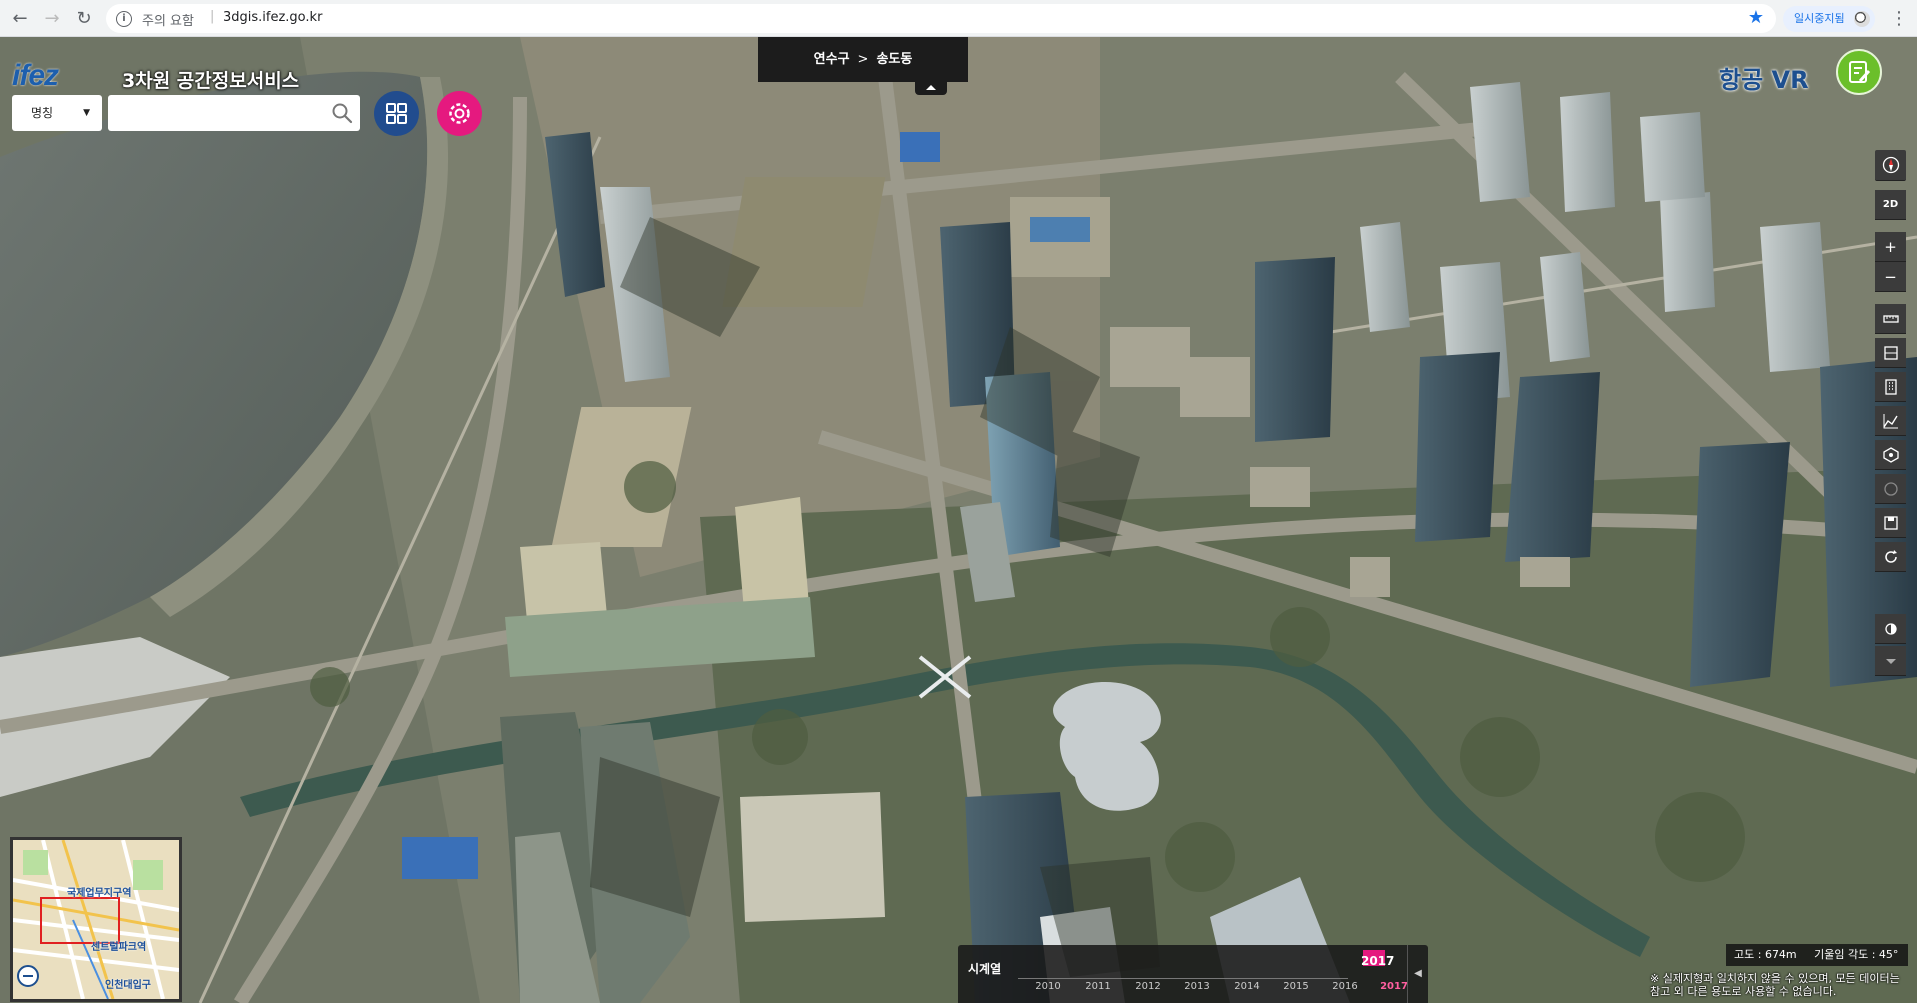 The height and width of the screenshot is (1003, 1917). I want to click on compass-button, so click(1890, 165).